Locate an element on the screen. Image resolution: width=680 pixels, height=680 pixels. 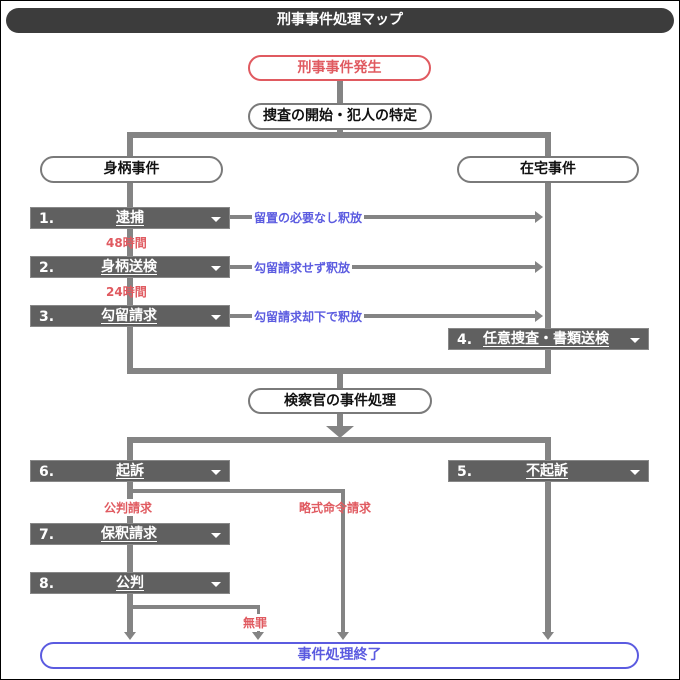
step-link: 身柄送検 is located at coordinates (129, 267).